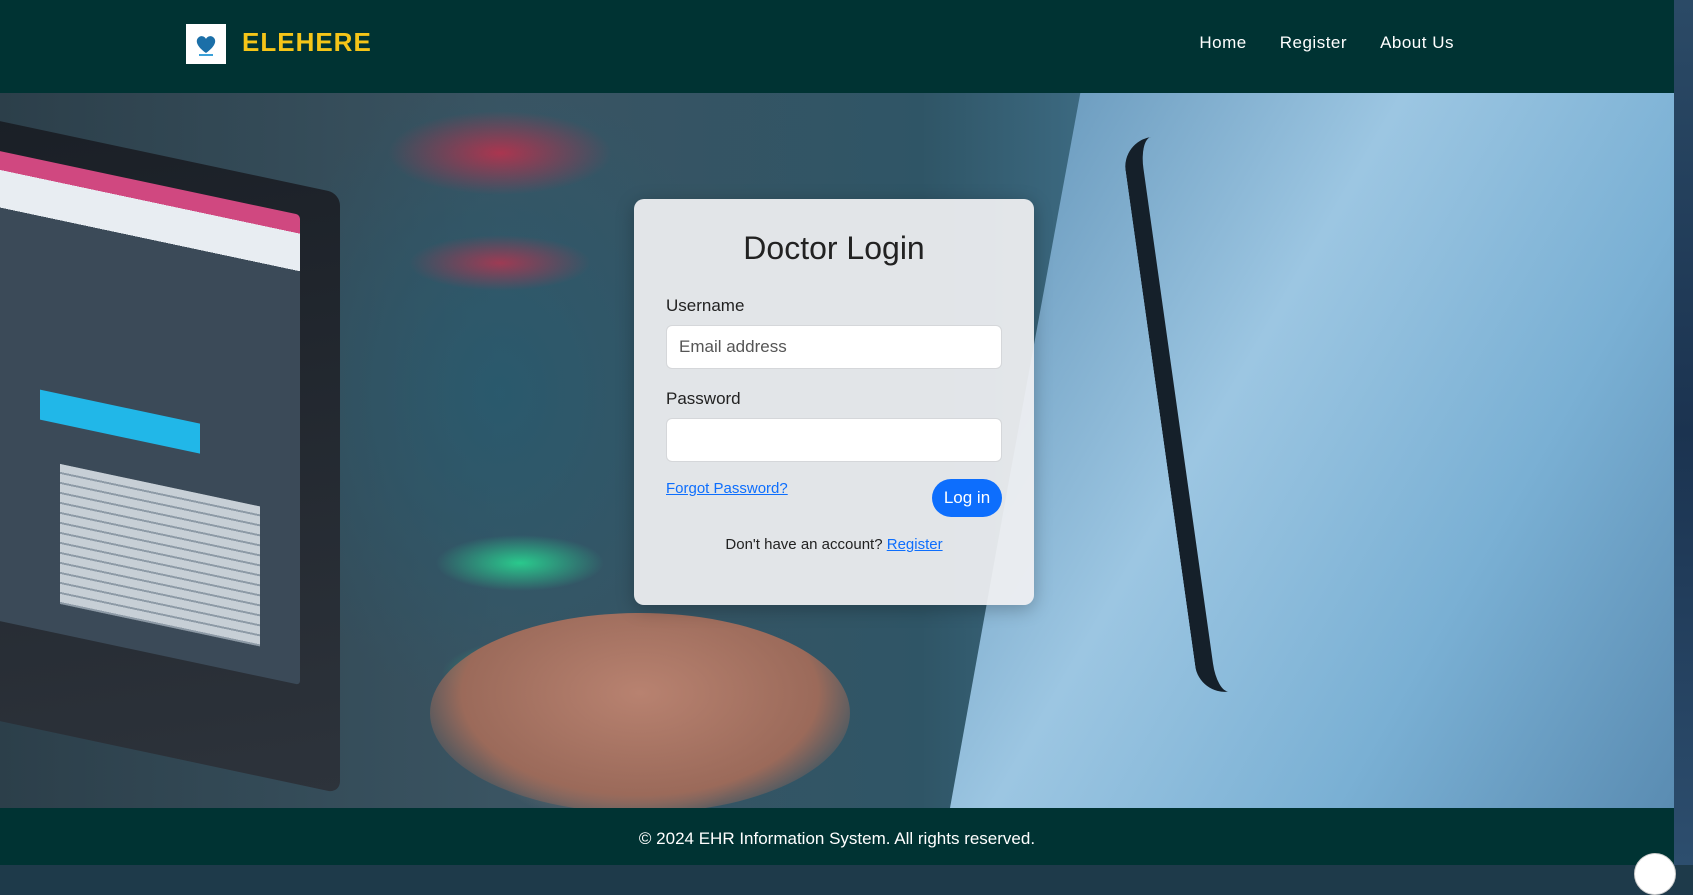 The width and height of the screenshot is (1693, 895). I want to click on main-nav: Home Register About Us, so click(1326, 43).